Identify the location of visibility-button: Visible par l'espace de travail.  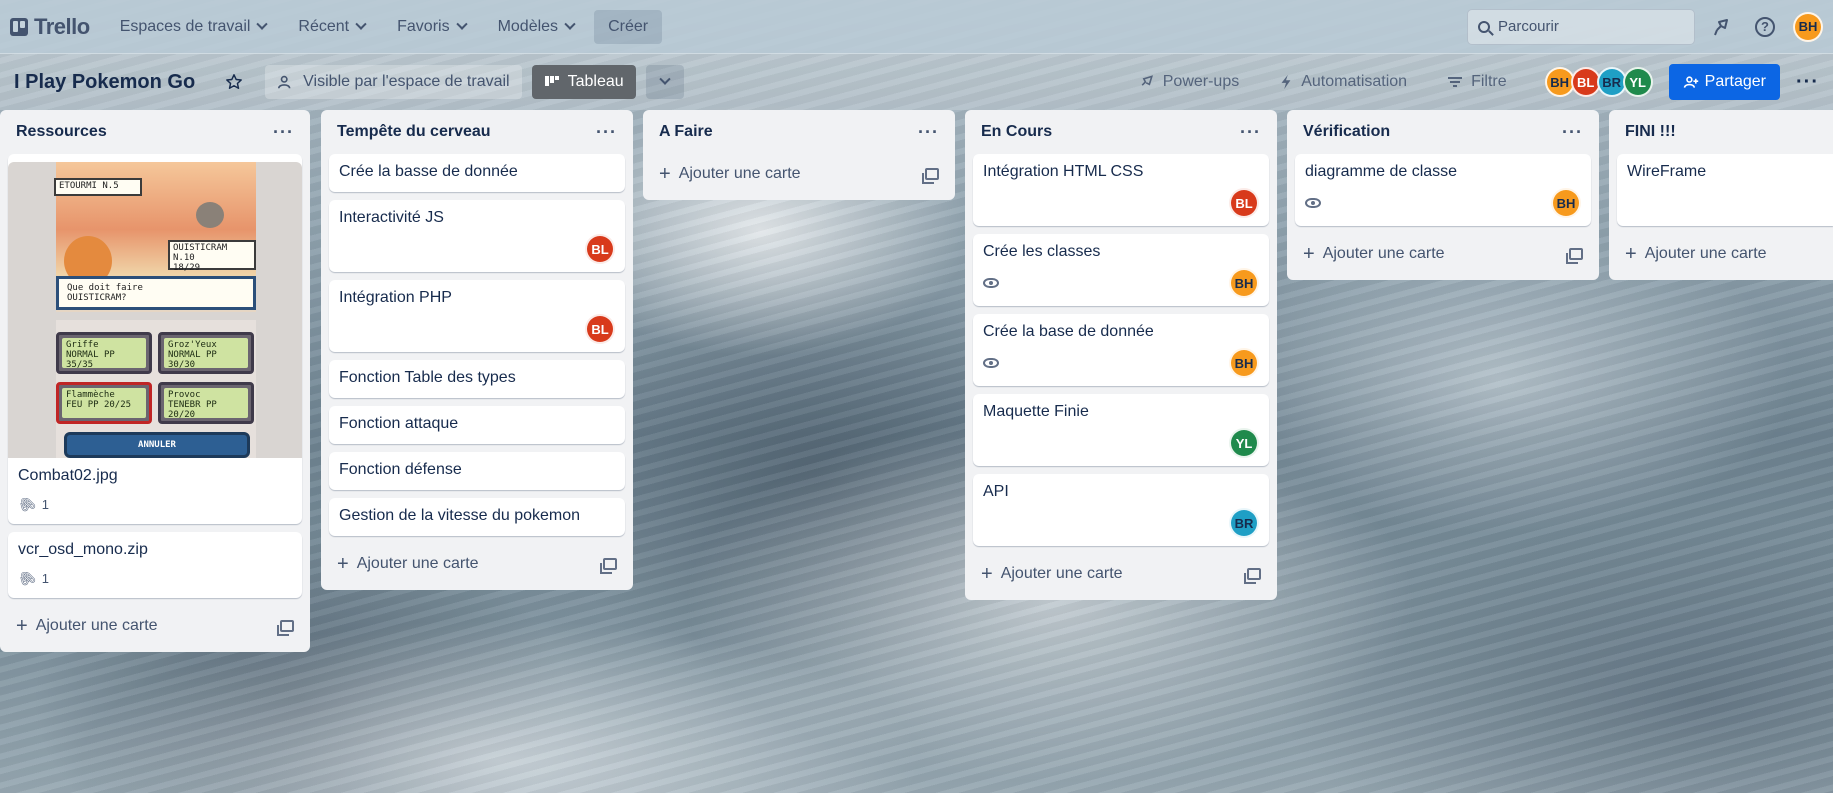
(393, 82).